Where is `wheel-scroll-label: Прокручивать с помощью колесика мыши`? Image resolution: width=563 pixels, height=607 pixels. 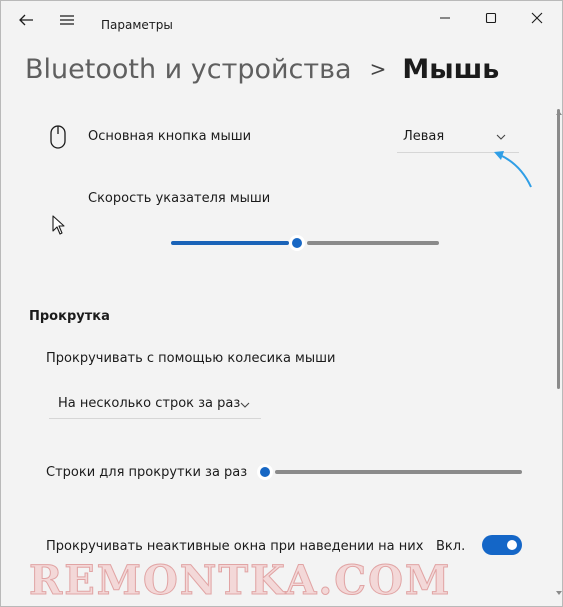
wheel-scroll-label: Прокручивать с помощью колесика мыши is located at coordinates (191, 358).